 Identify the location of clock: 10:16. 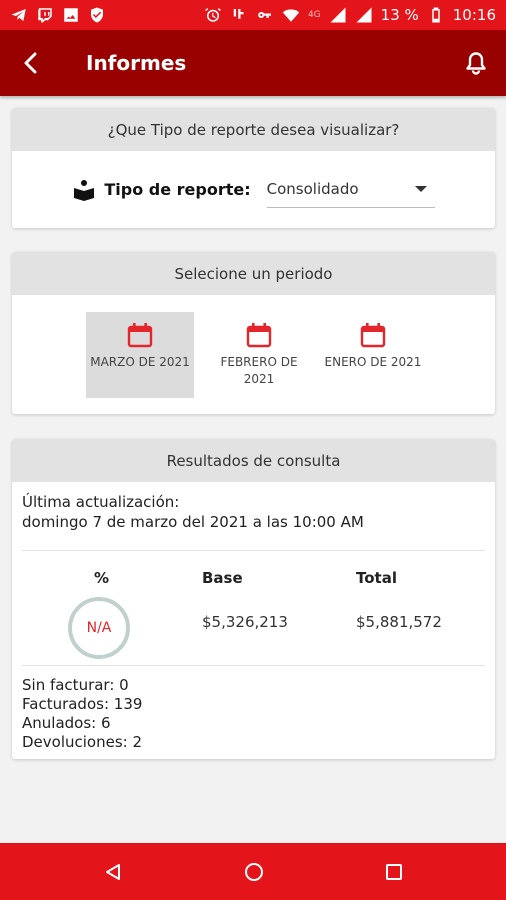
(474, 15).